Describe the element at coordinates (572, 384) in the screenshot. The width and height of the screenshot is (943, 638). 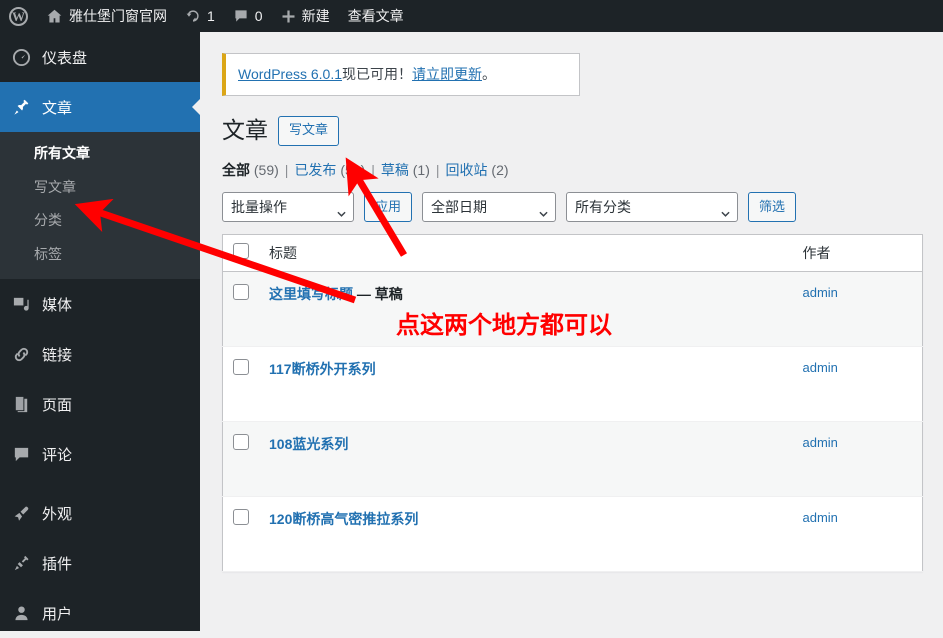
I see `table-row: 117断桥外开系列 admin` at that location.